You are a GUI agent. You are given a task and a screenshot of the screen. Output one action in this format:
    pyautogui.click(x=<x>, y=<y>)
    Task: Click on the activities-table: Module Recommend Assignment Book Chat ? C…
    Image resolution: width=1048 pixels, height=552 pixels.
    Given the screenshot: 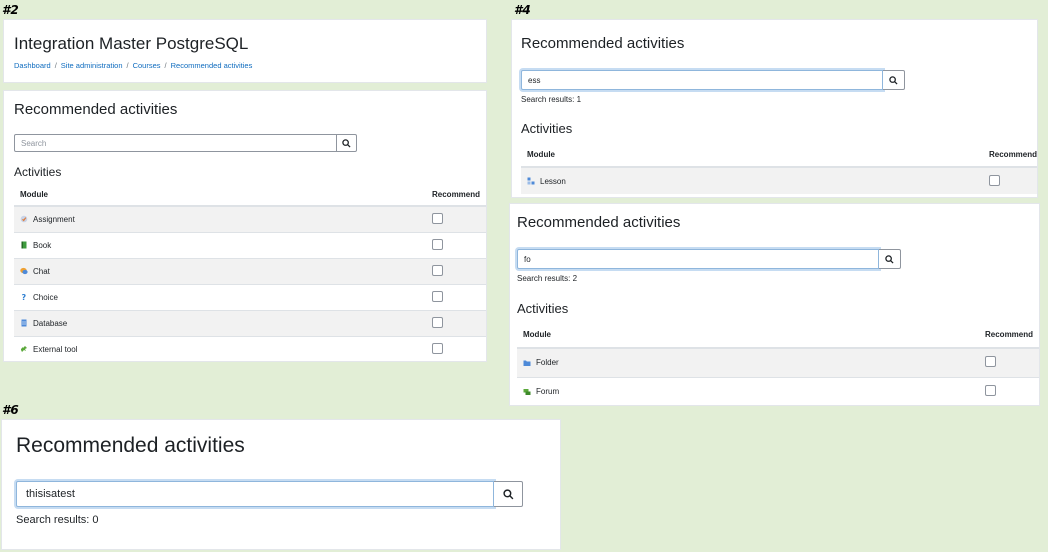 What is the action you would take?
    pyautogui.click(x=250, y=272)
    